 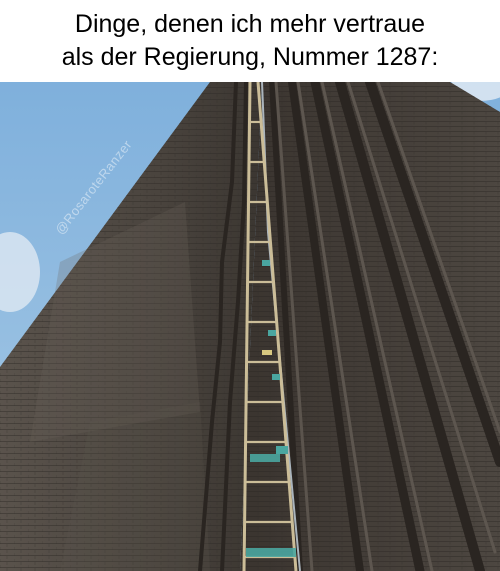 What do you see at coordinates (250, 57) in the screenshot?
I see `caption-line-2: als der Regierung, Nummer 1287:` at bounding box center [250, 57].